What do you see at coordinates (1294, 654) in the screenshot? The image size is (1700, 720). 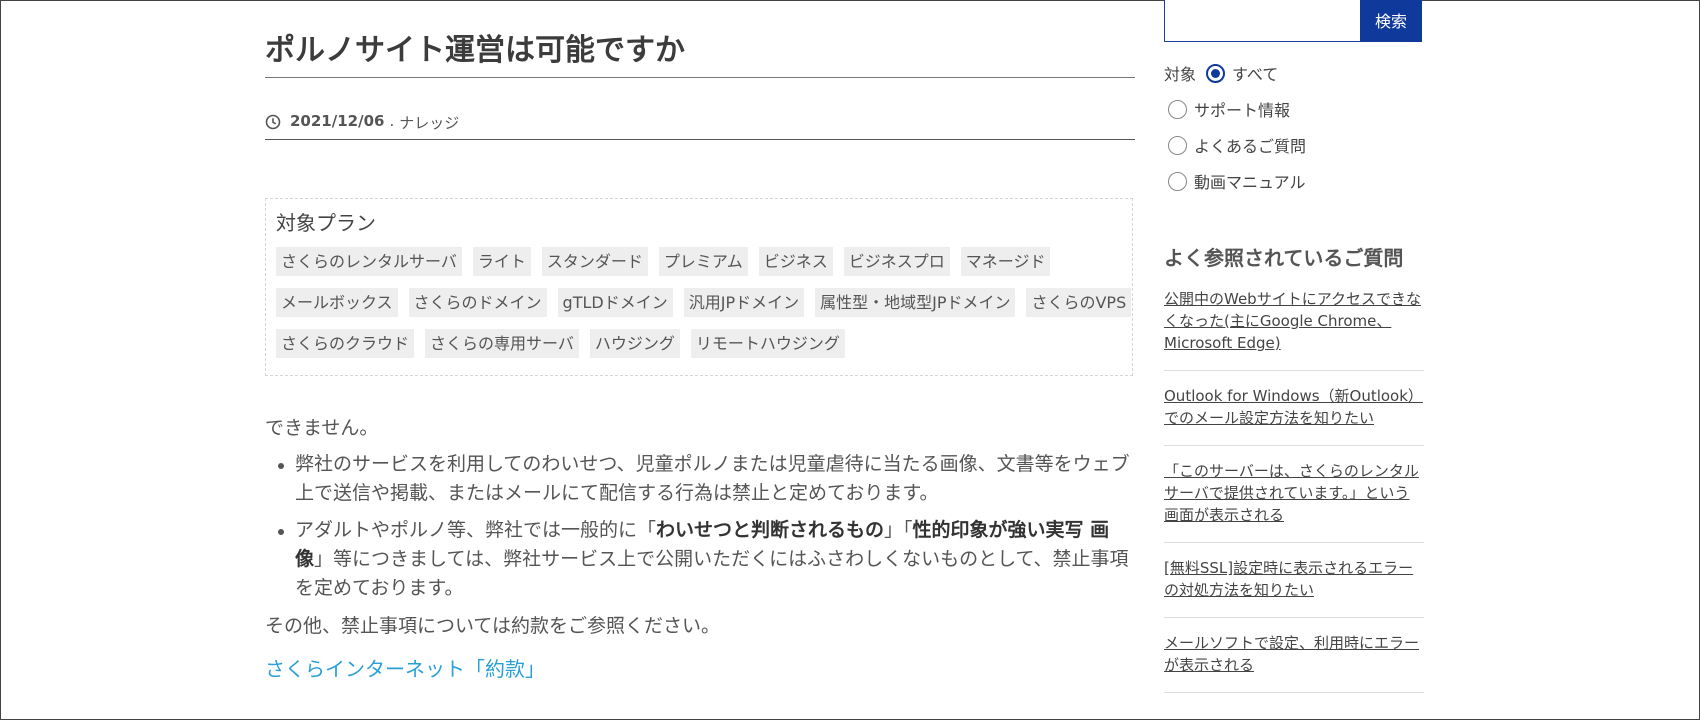 I see `faq-link: メールソフトで設定、利用時にエラーが表示される` at bounding box center [1294, 654].